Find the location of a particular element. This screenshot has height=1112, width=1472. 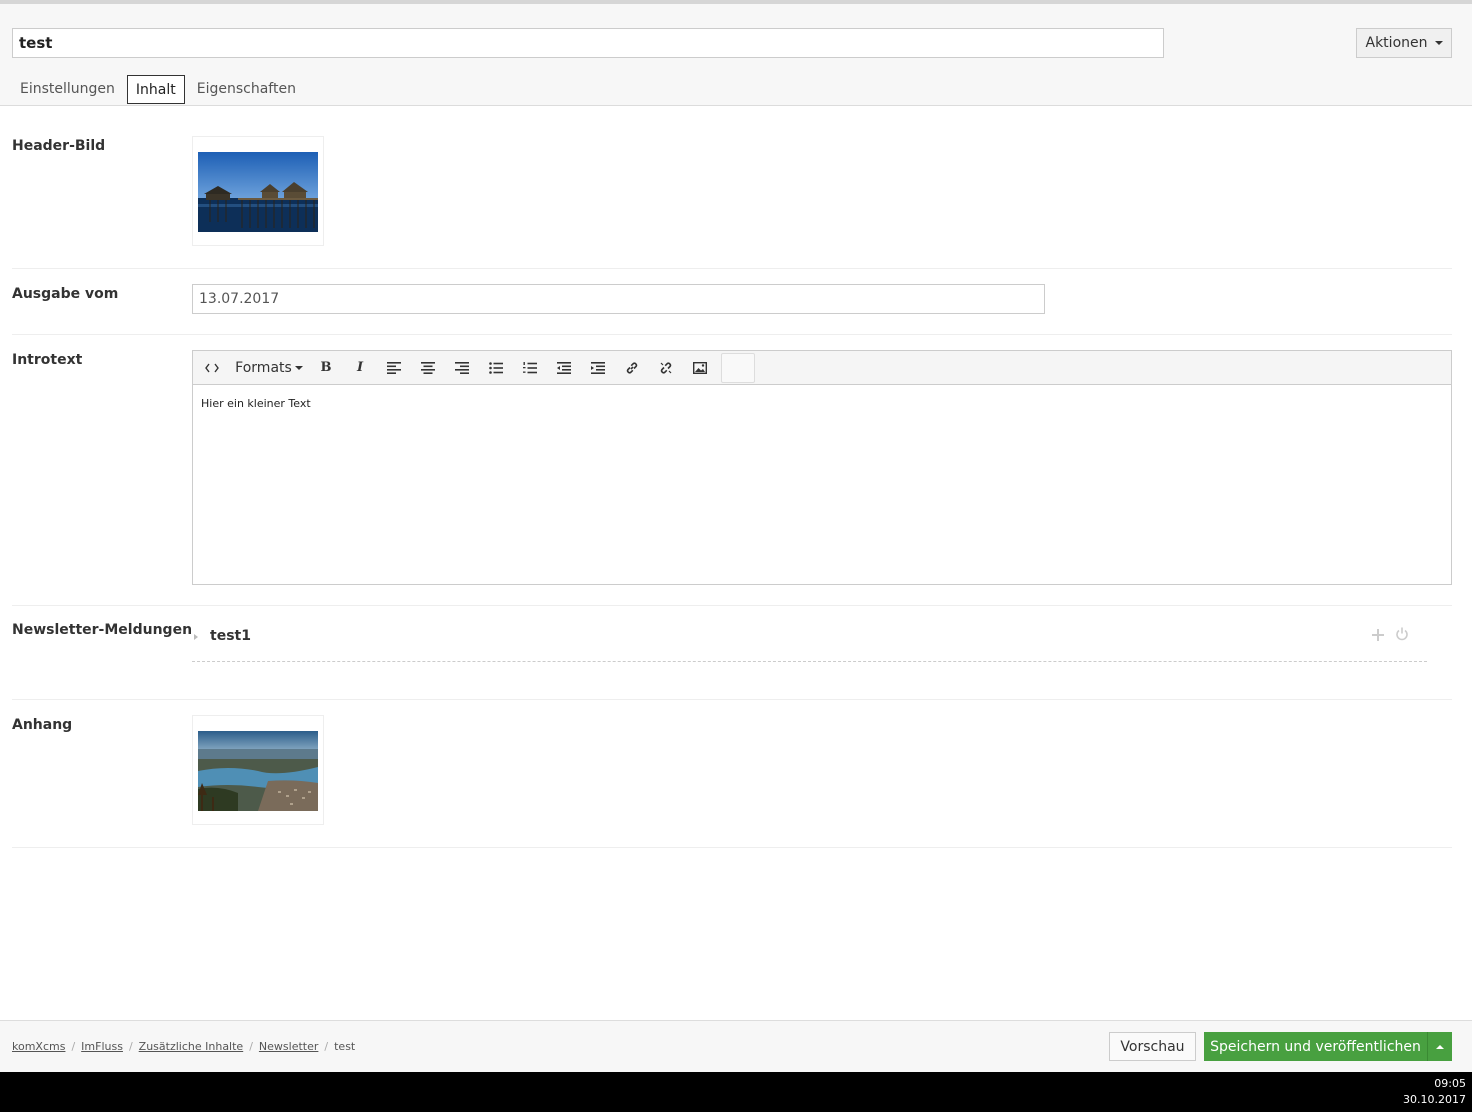

unlink-icon is located at coordinates (666, 368).